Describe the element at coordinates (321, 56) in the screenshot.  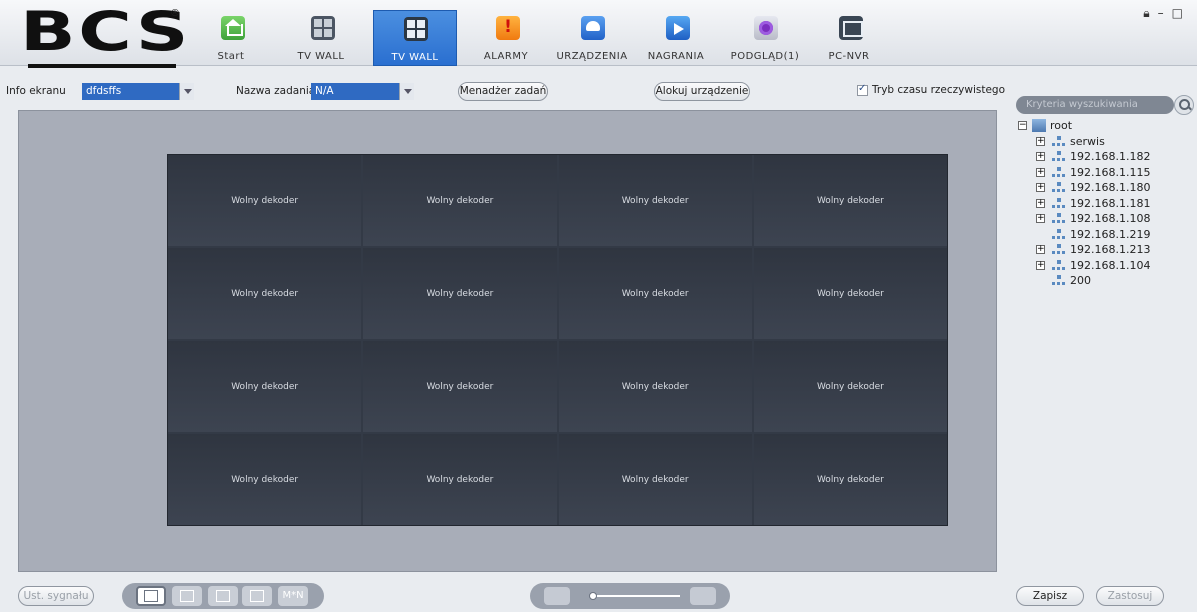
I see `tab-tv-wall-settings-label: TV WALL` at that location.